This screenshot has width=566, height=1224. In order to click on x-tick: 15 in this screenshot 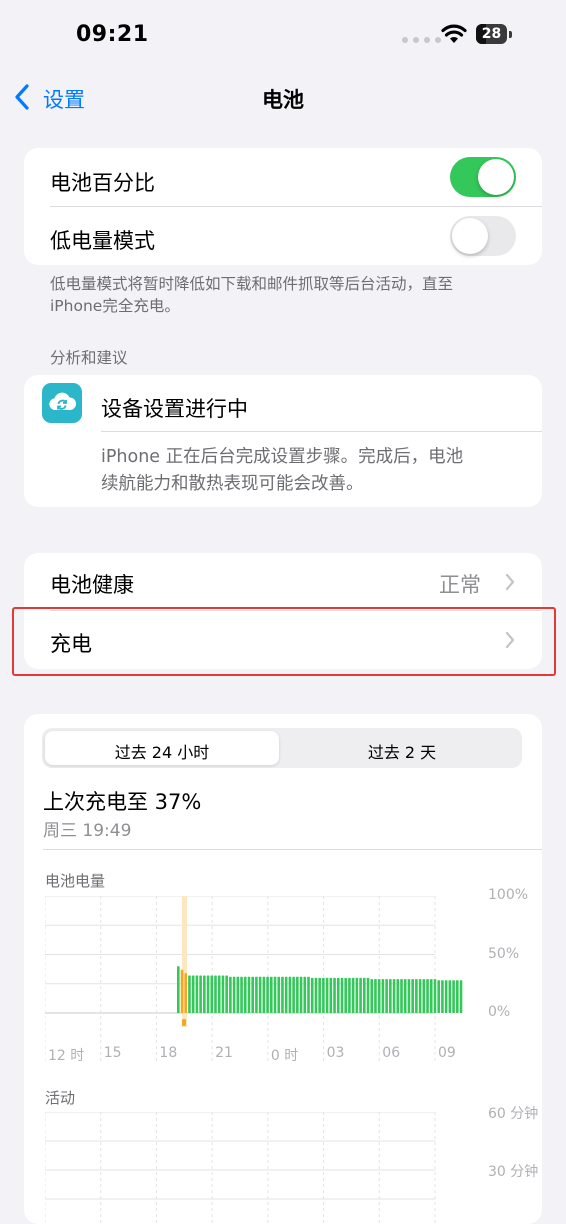, I will do `click(112, 1053)`.